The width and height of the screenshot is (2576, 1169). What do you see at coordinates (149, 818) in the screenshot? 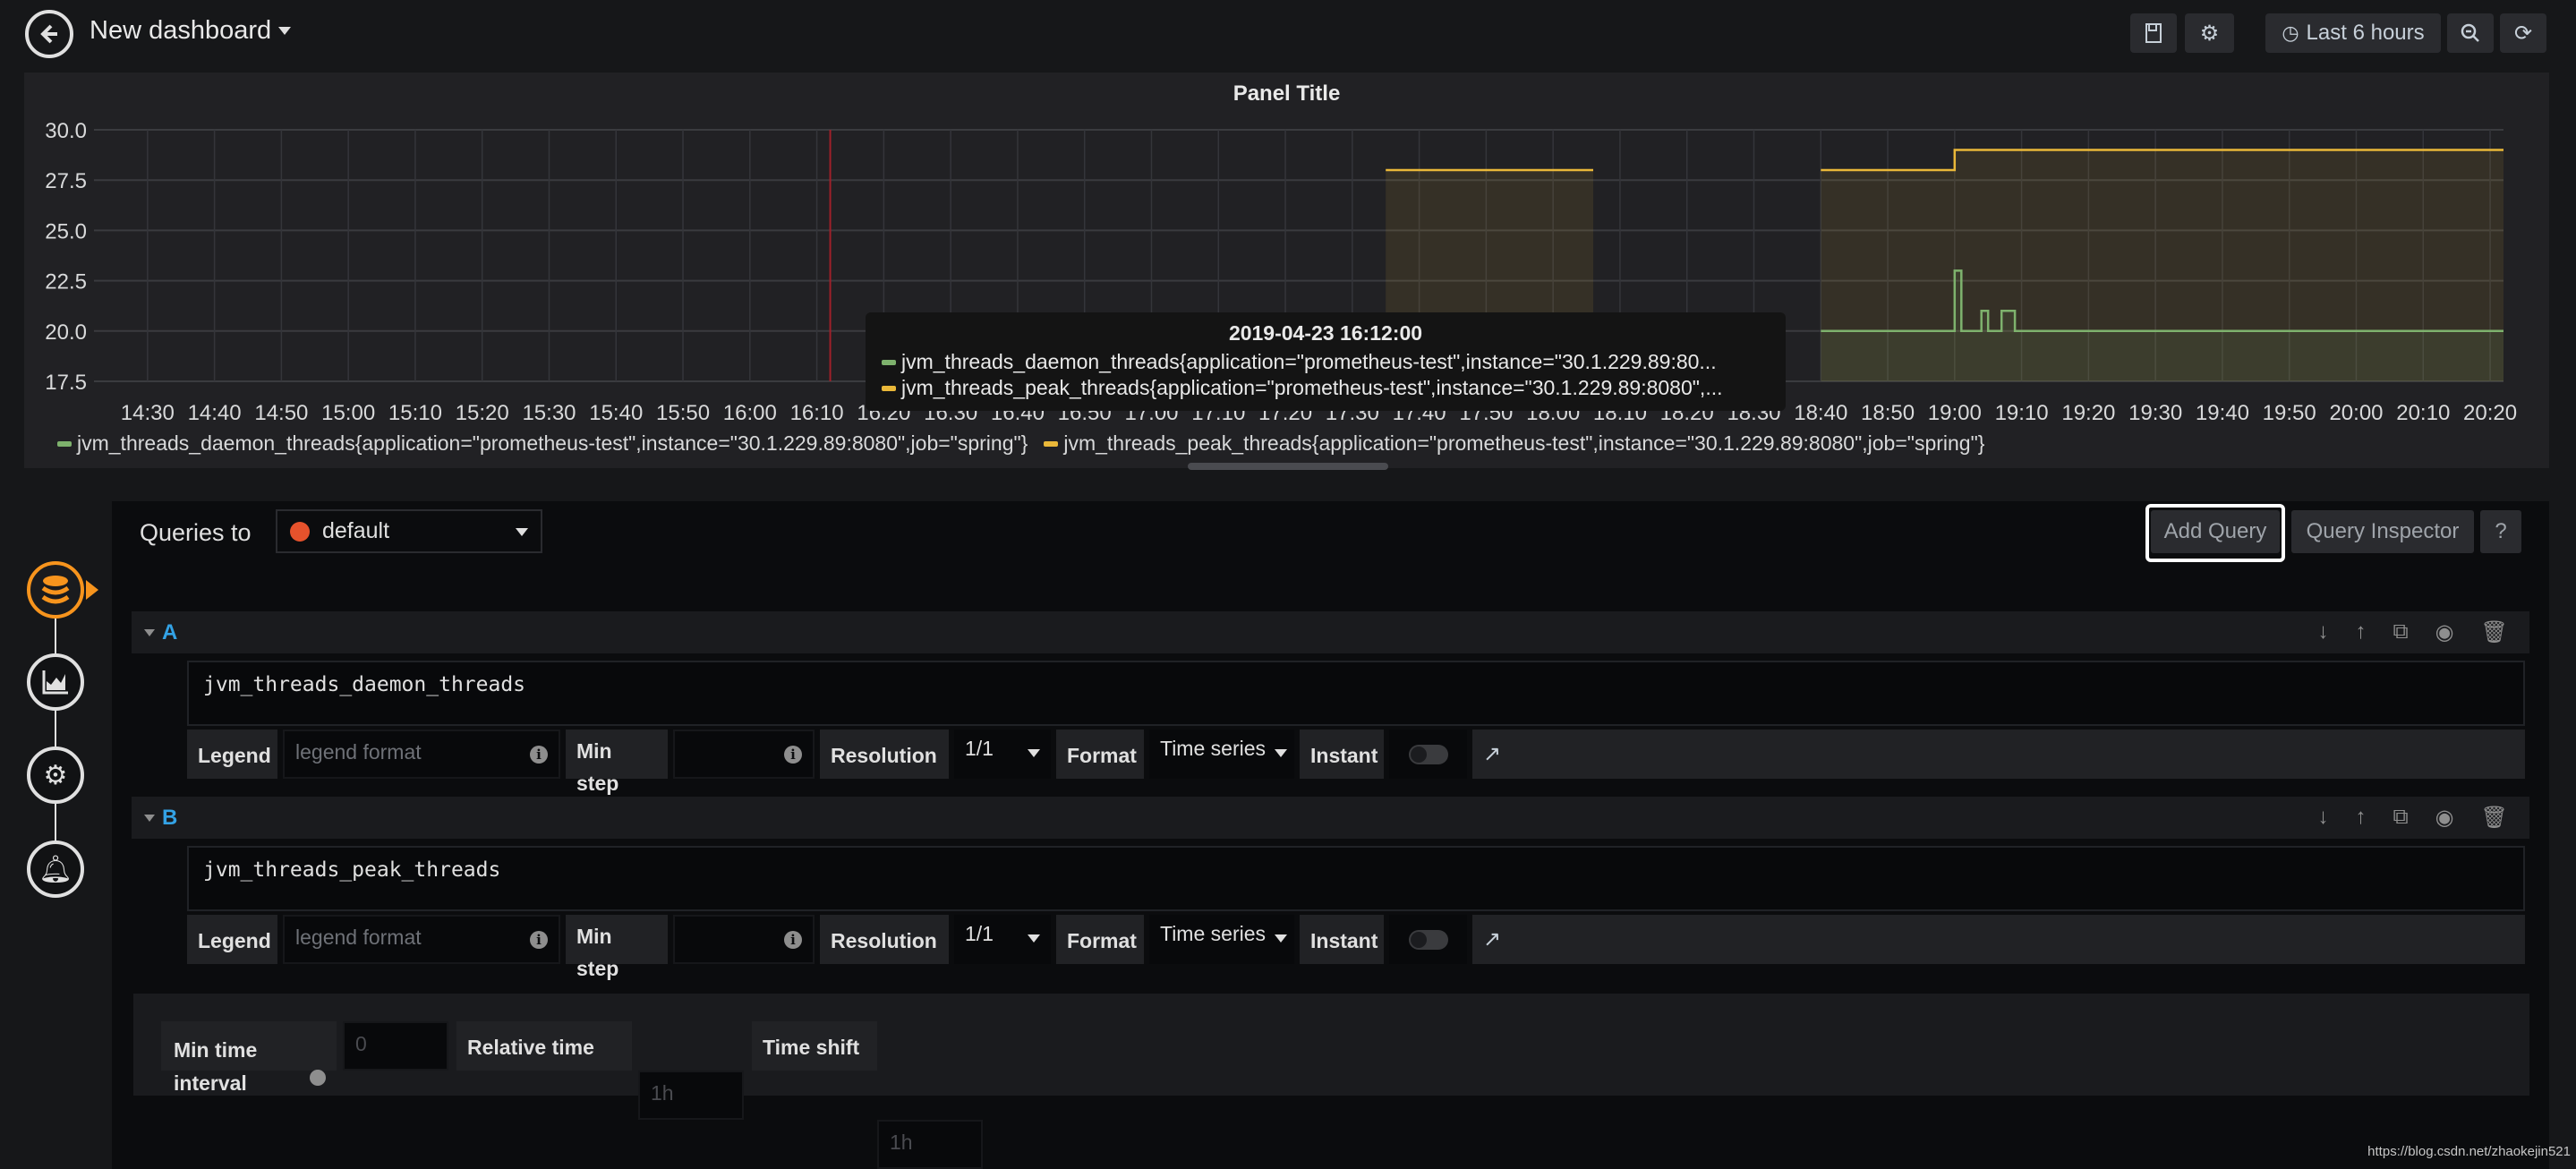
I see `collapse-caret-icon` at bounding box center [149, 818].